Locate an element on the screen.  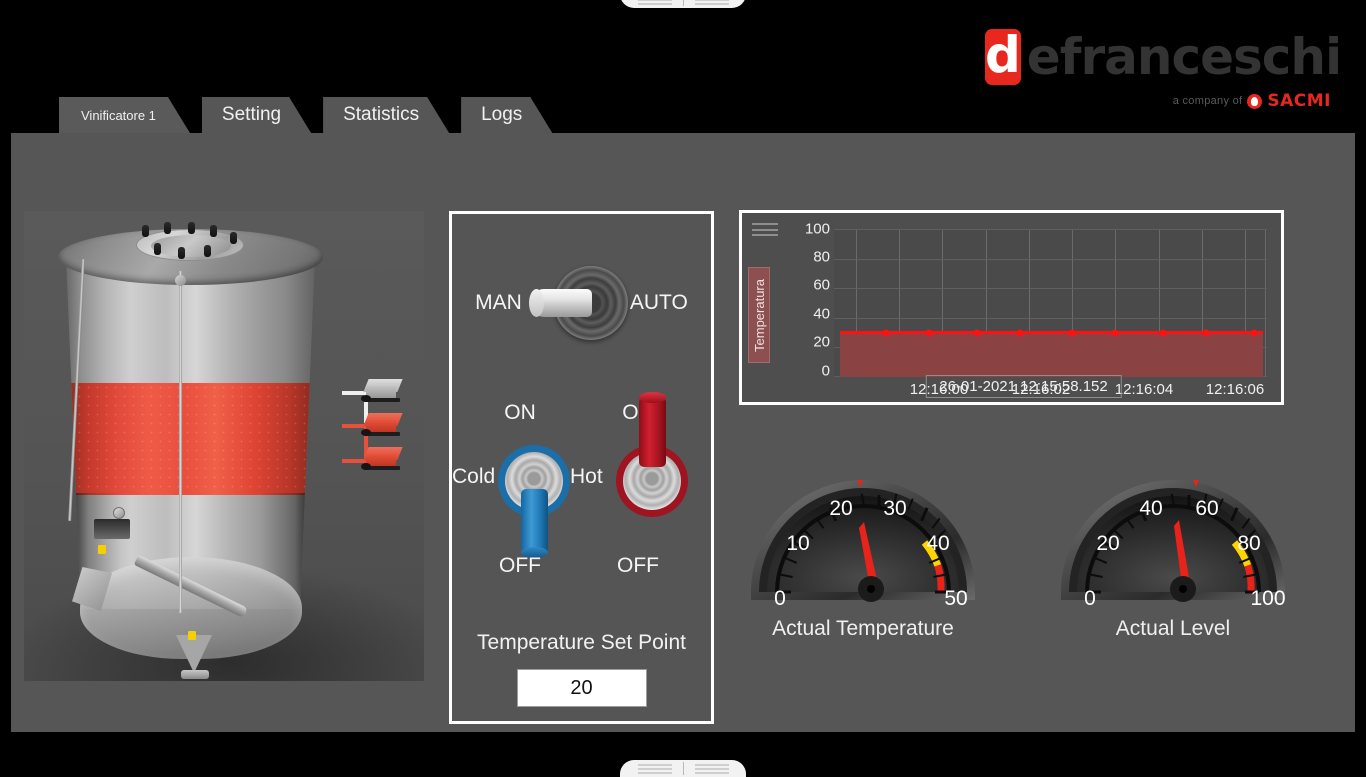
bezel-button-right is located at coordinates (712, 3).